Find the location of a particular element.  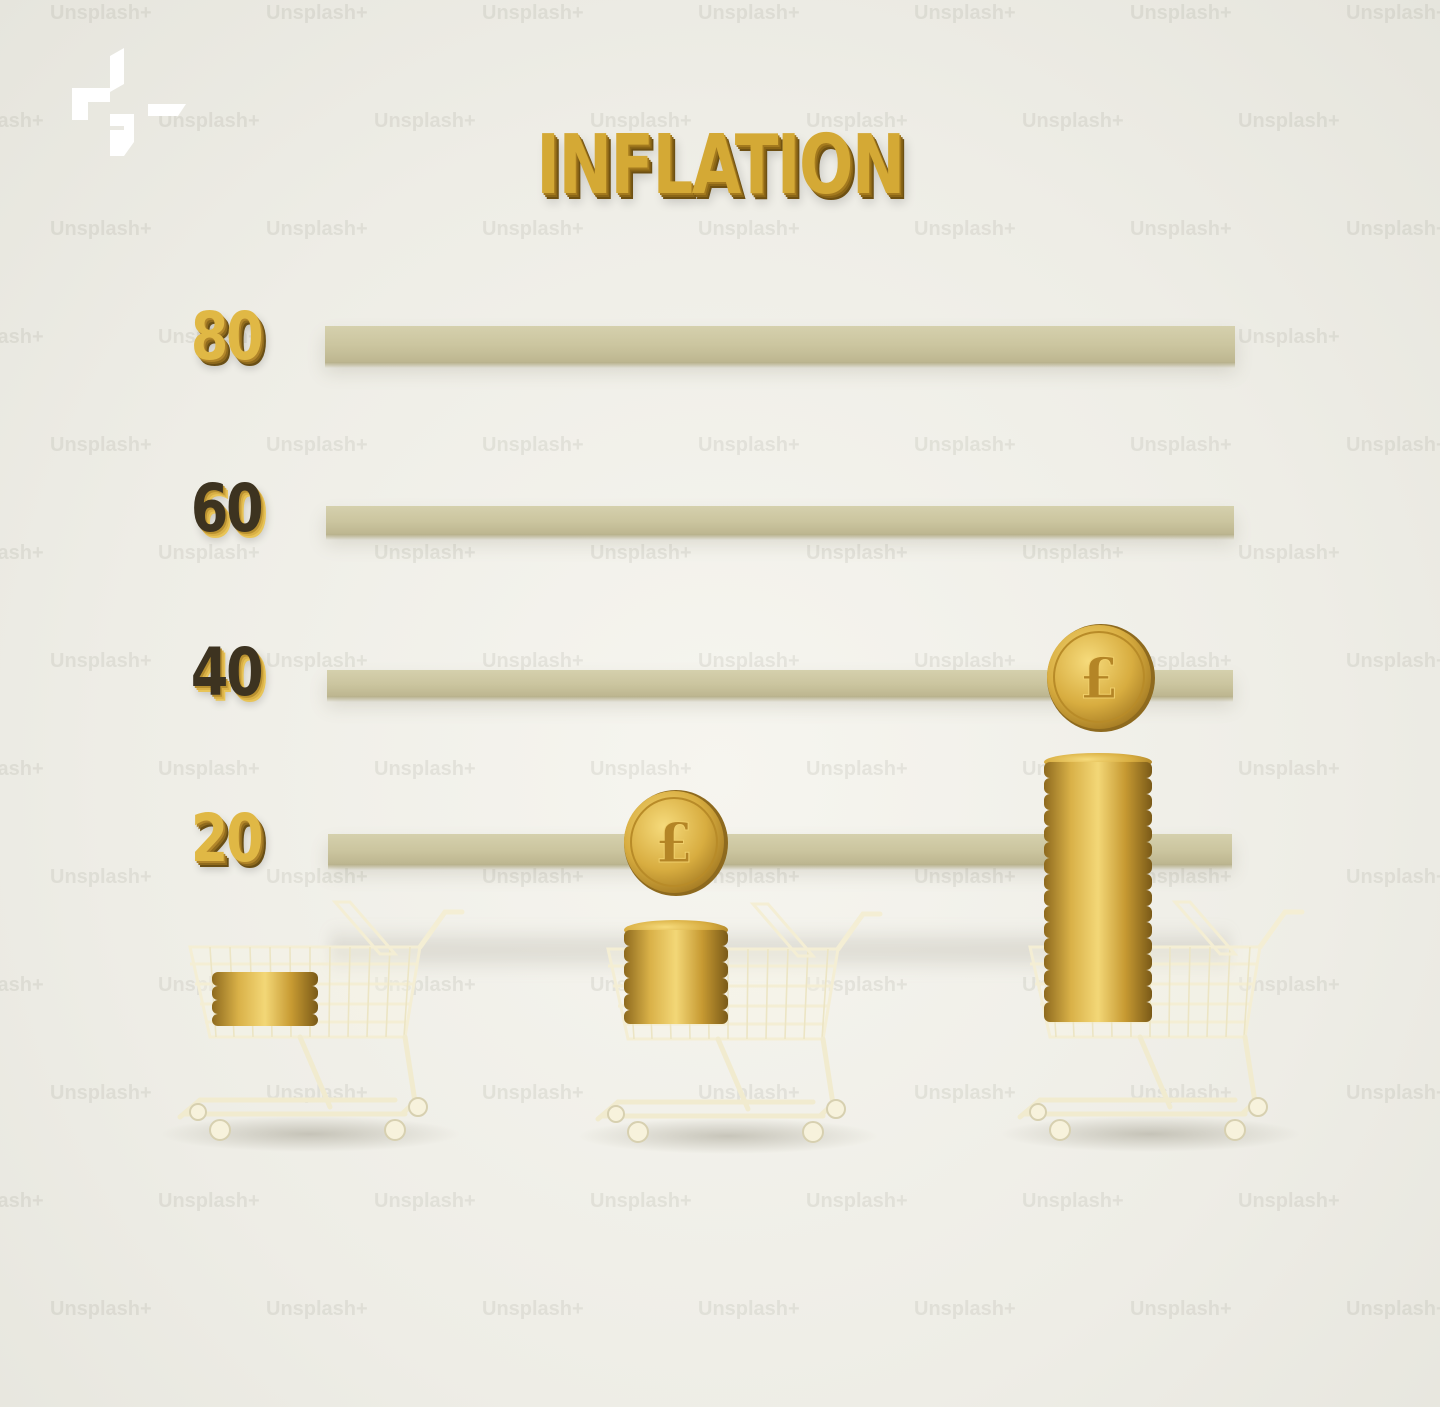

coin-stack-large is located at coordinates (1098, 887).